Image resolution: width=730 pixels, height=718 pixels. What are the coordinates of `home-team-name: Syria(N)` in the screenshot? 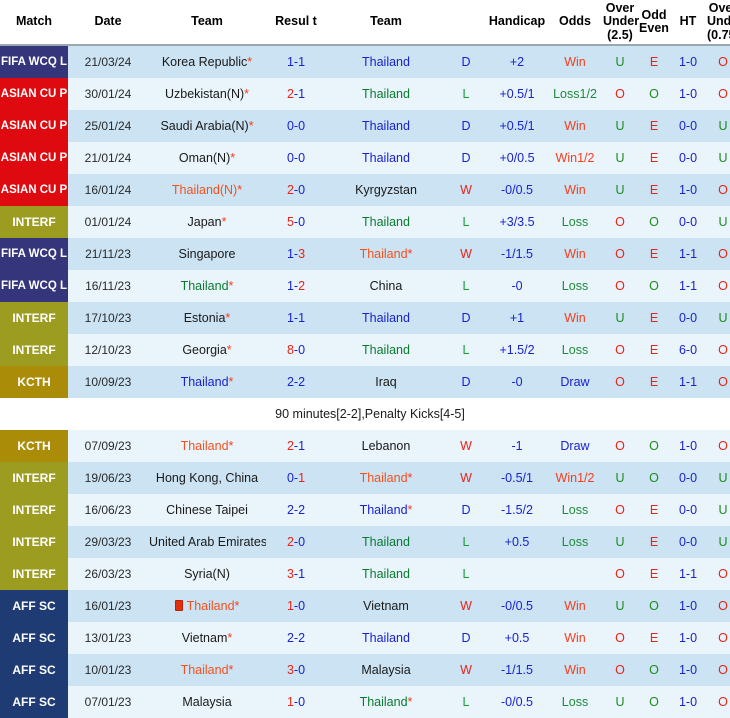 It's located at (207, 574).